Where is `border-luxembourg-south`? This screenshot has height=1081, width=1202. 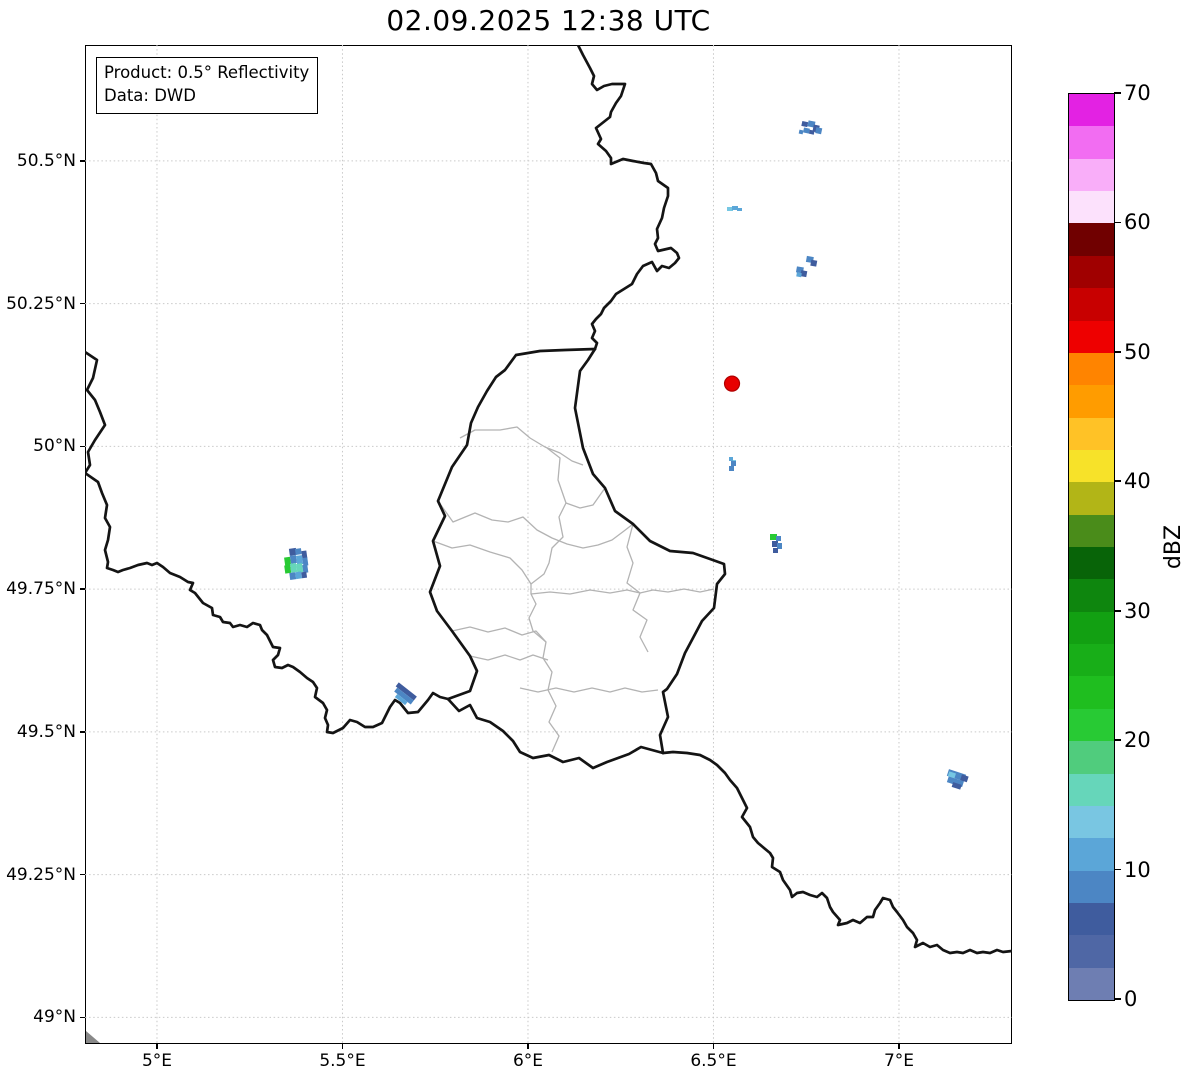
border-luxembourg-south is located at coordinates (555, 733).